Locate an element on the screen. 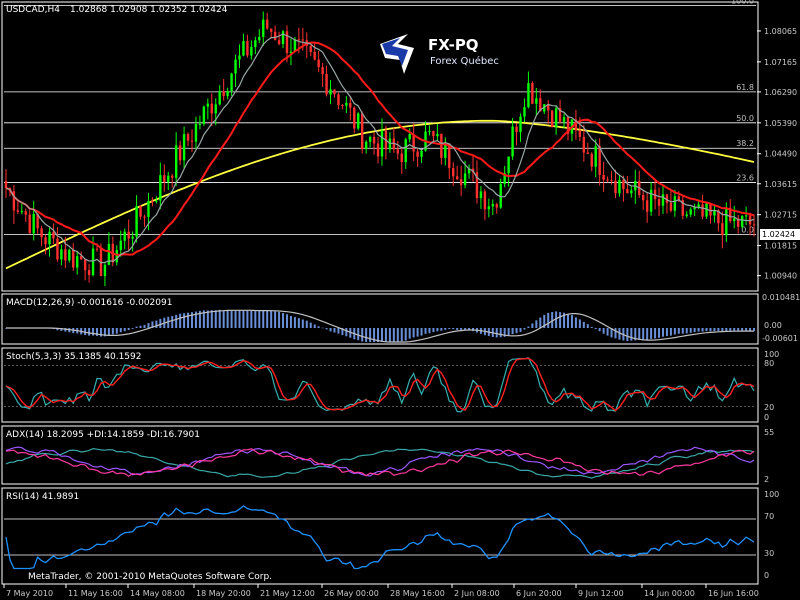  macd-axis-zero: 0.00 is located at coordinates (773, 325).